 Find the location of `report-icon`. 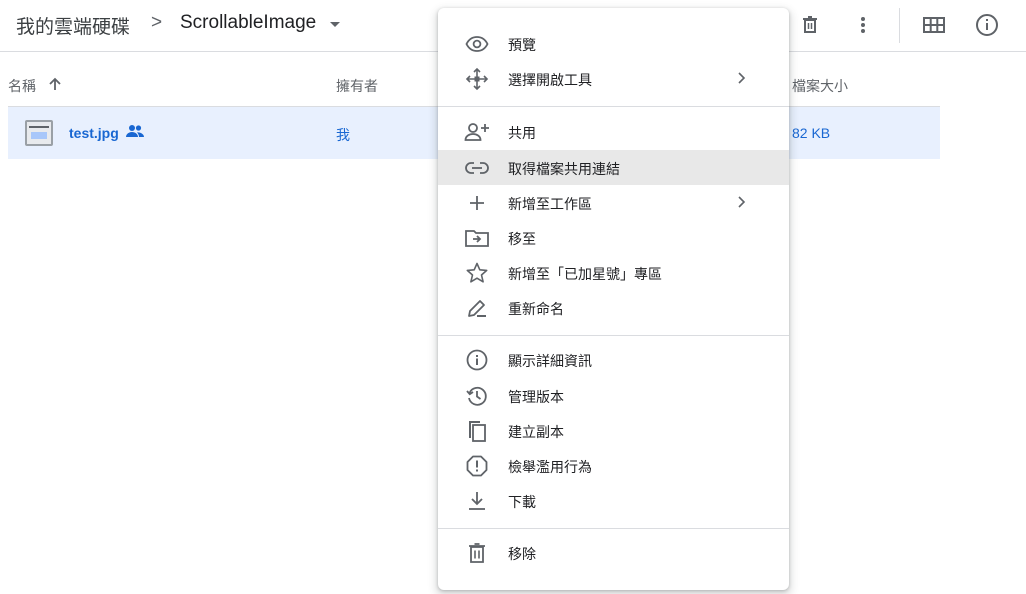

report-icon is located at coordinates (477, 466).